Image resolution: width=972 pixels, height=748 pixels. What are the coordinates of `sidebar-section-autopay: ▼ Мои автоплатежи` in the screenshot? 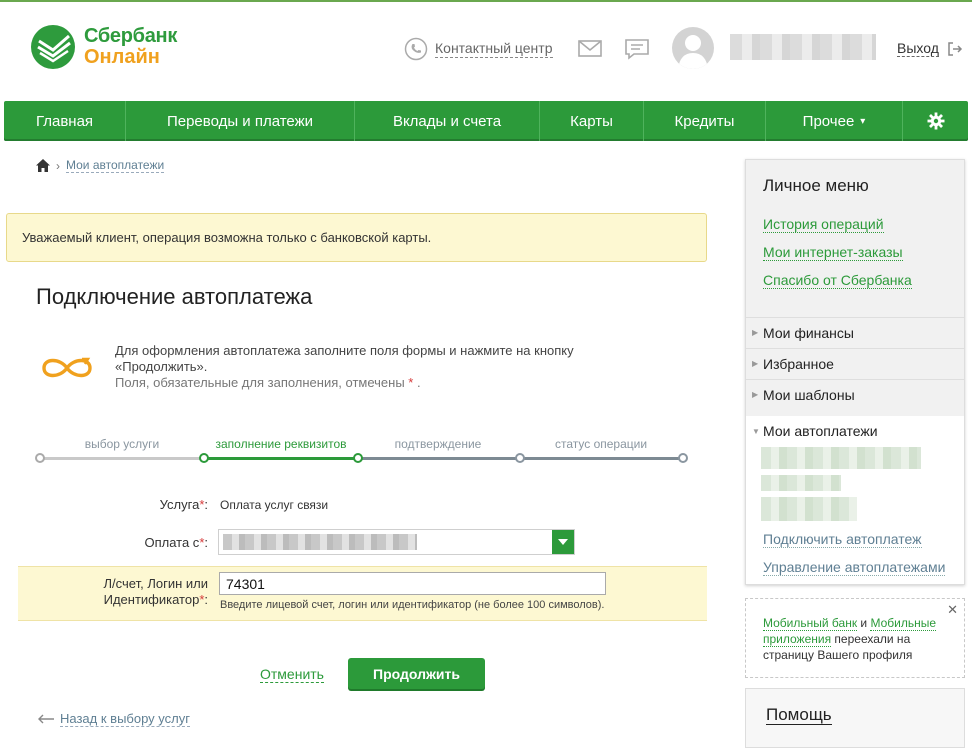 It's located at (855, 431).